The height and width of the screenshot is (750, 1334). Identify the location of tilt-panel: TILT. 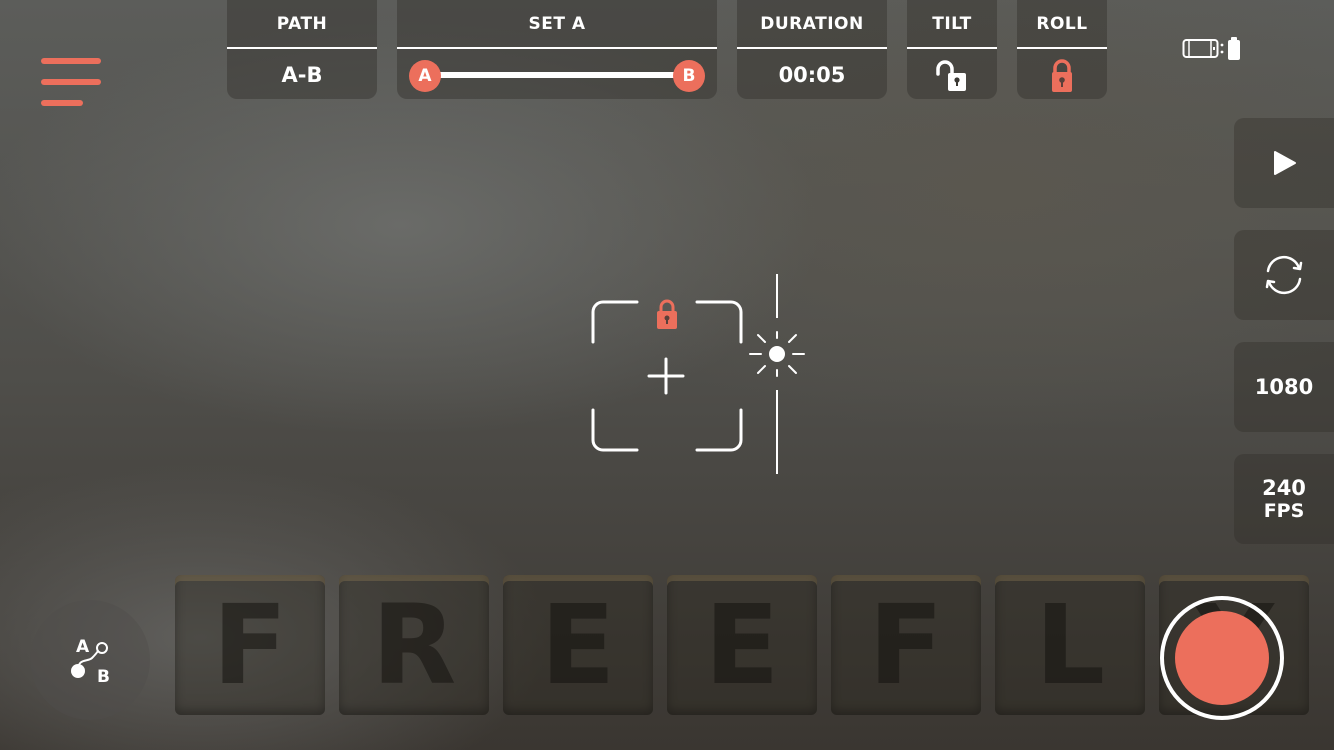
(952, 49).